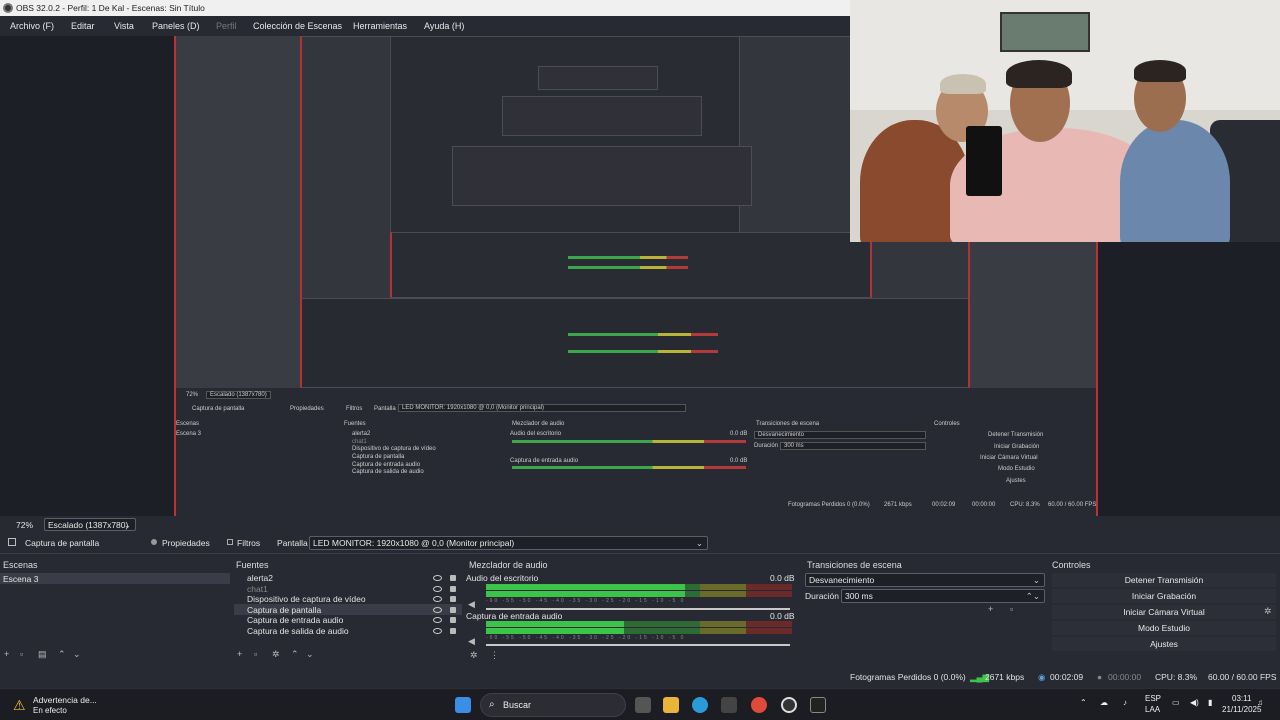 The height and width of the screenshot is (720, 1280). What do you see at coordinates (990, 609) in the screenshot?
I see `add-transition-icon: +` at bounding box center [990, 609].